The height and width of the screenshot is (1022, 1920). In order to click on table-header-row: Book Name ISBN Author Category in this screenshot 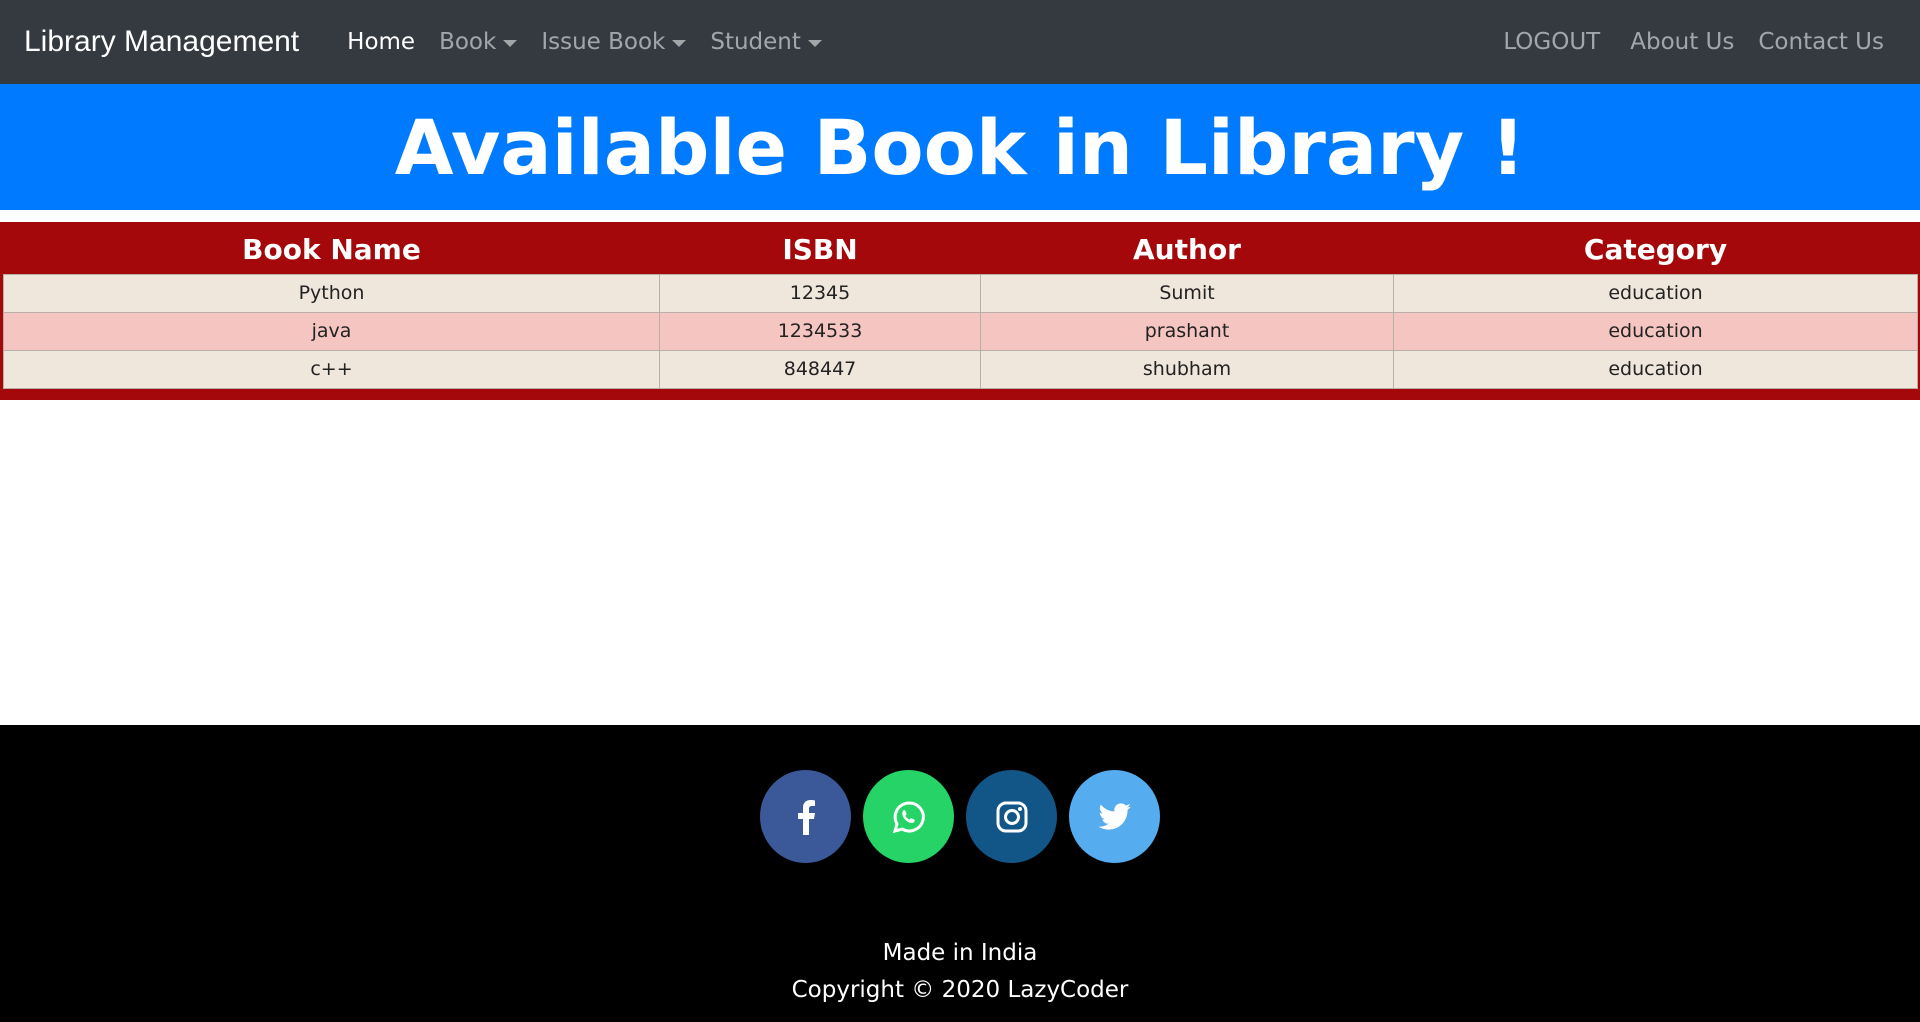, I will do `click(961, 248)`.